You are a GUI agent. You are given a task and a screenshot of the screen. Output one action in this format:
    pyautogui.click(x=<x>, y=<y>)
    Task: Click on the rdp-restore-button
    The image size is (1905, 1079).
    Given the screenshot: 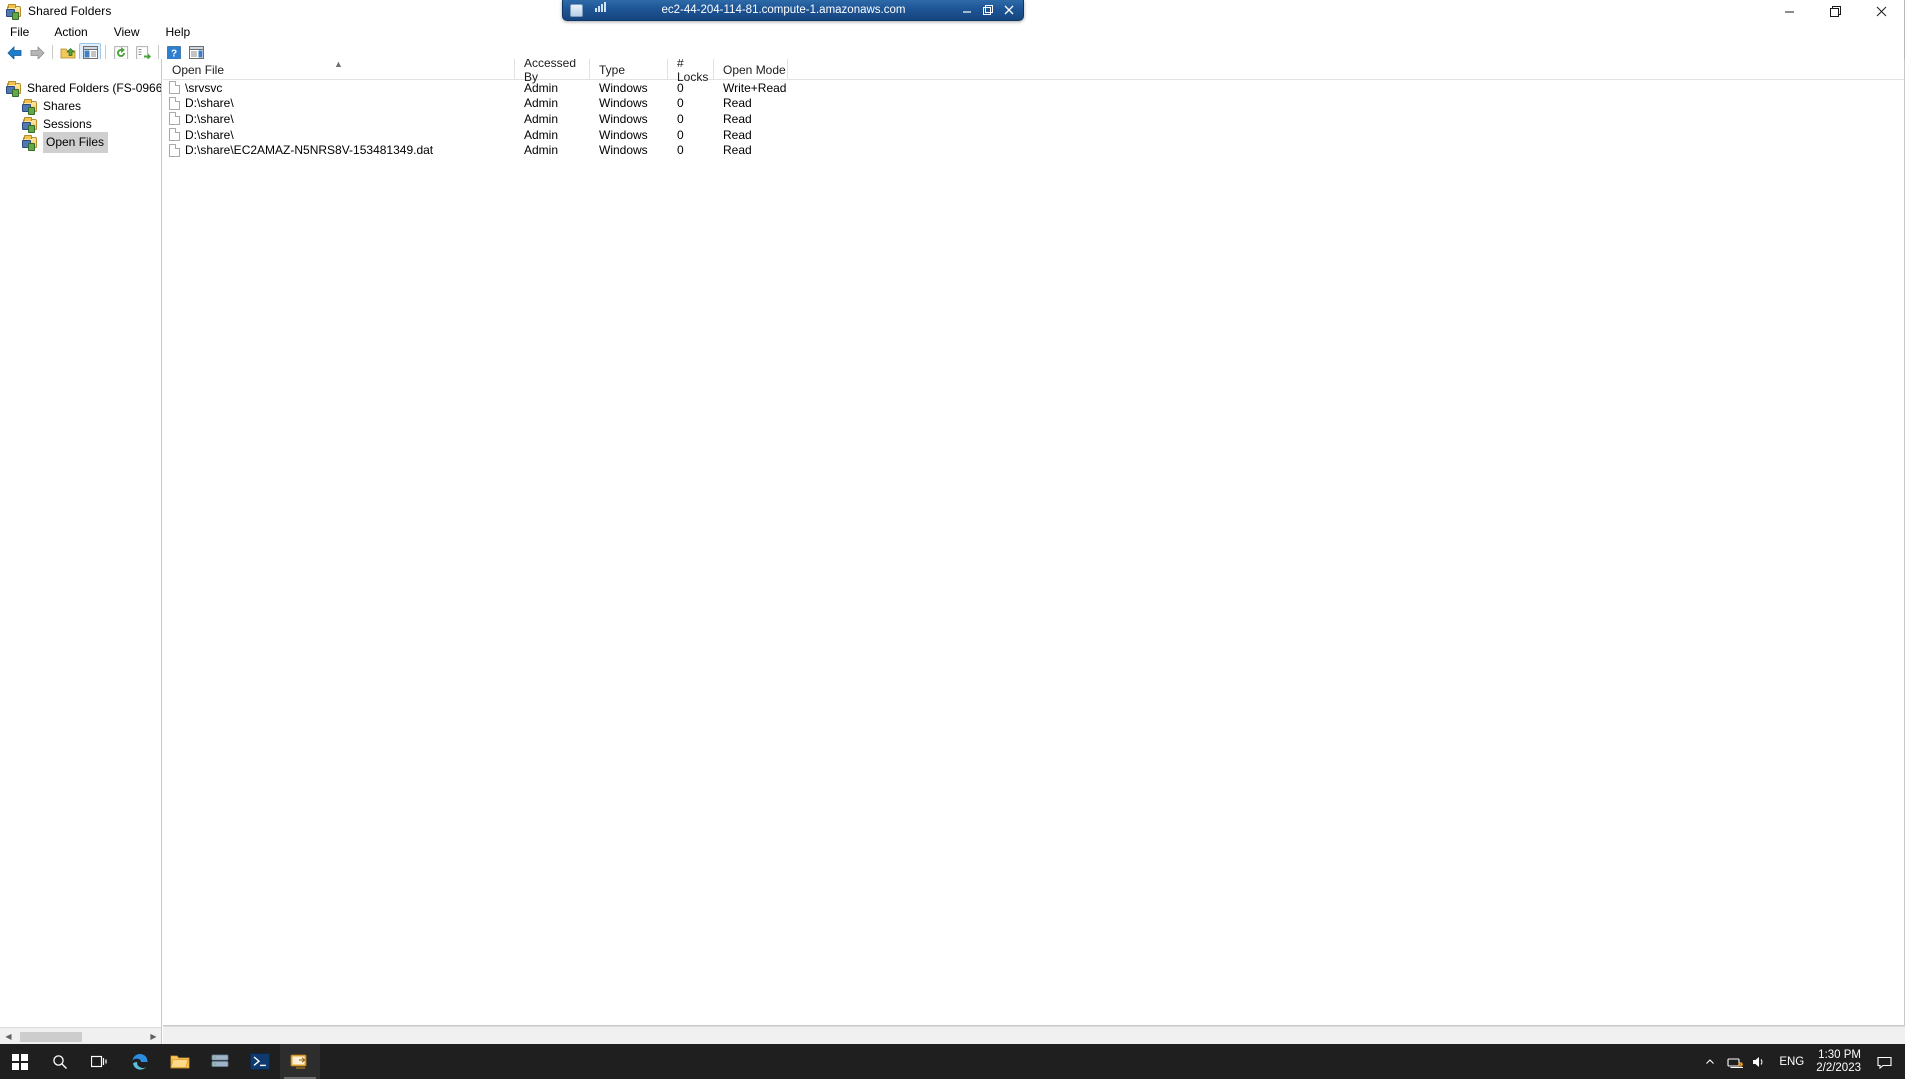 What is the action you would take?
    pyautogui.click(x=987, y=10)
    